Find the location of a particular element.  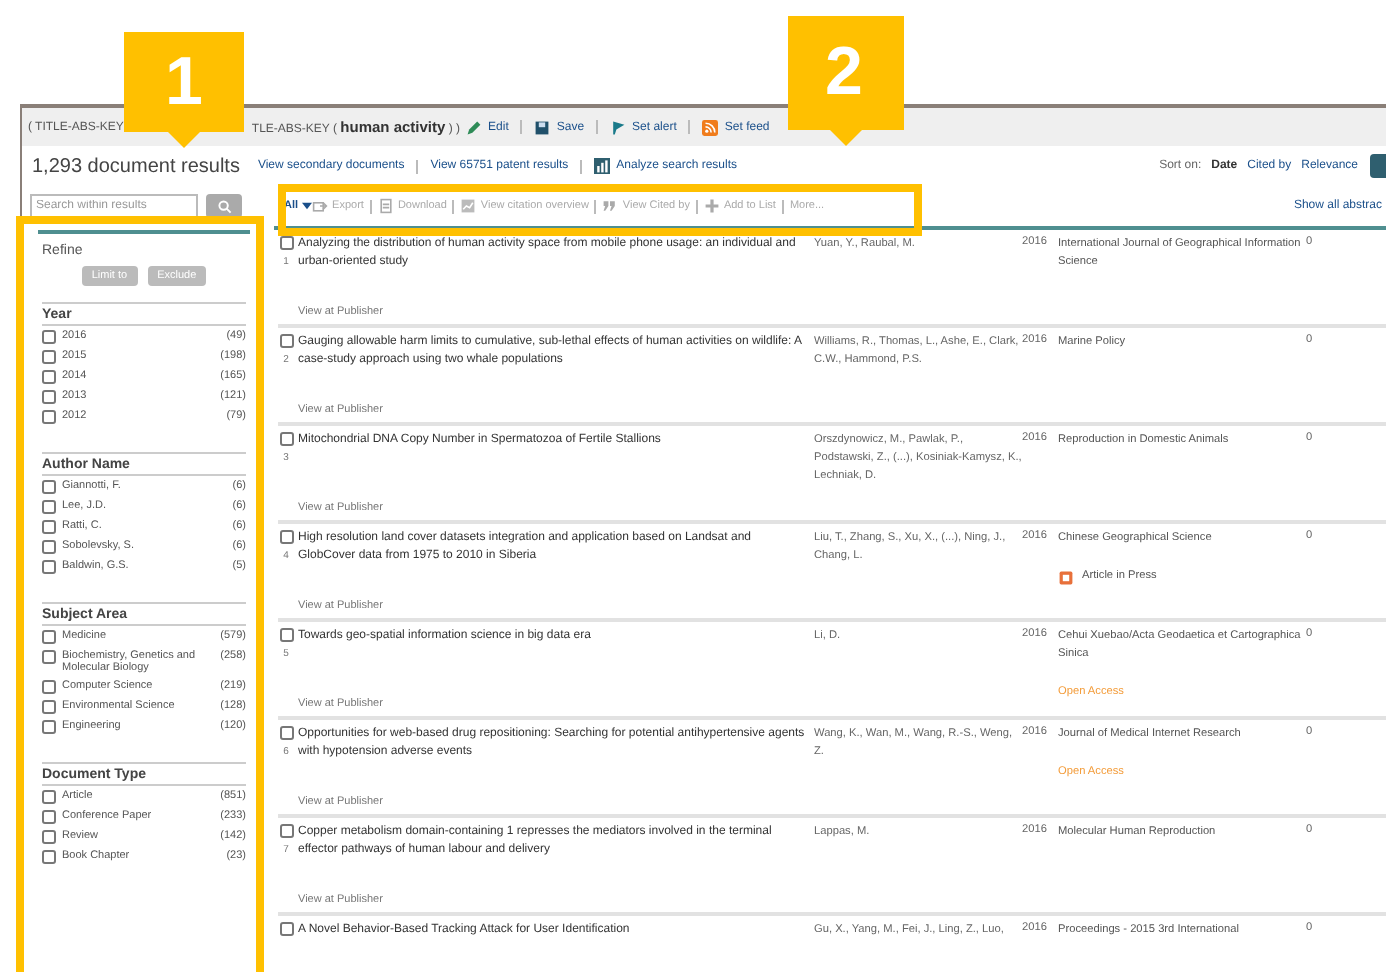

save-icon is located at coordinates (542, 127).